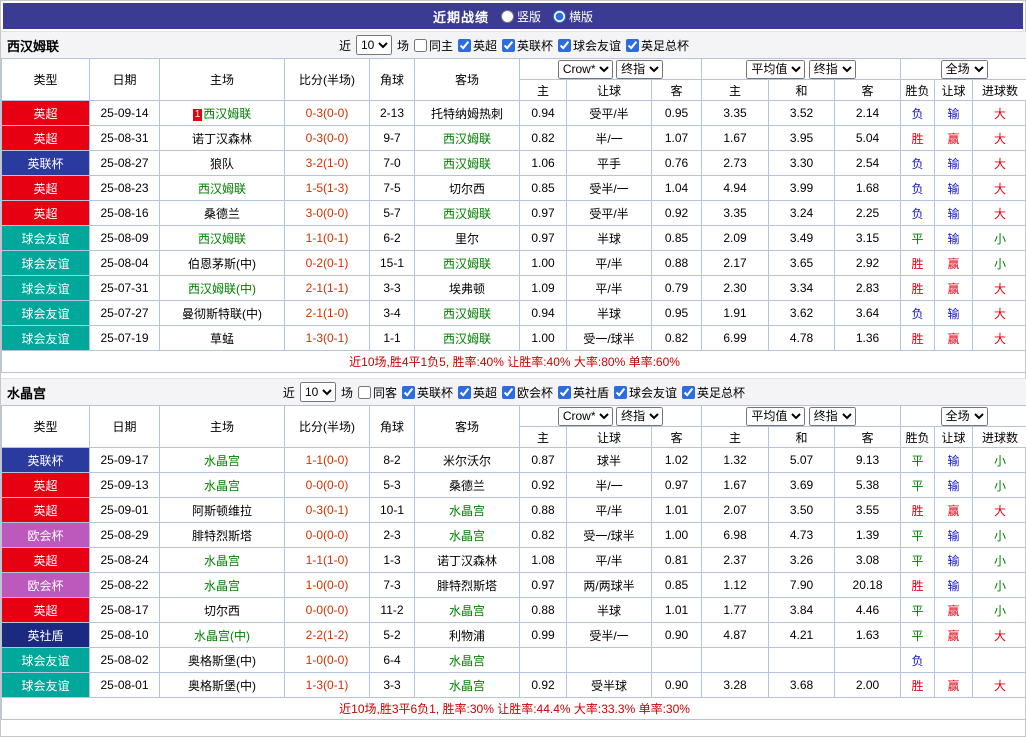 Image resolution: width=1026 pixels, height=737 pixels. Describe the element at coordinates (222, 113) in the screenshot. I see `home-team: 1 西汉姆联` at that location.